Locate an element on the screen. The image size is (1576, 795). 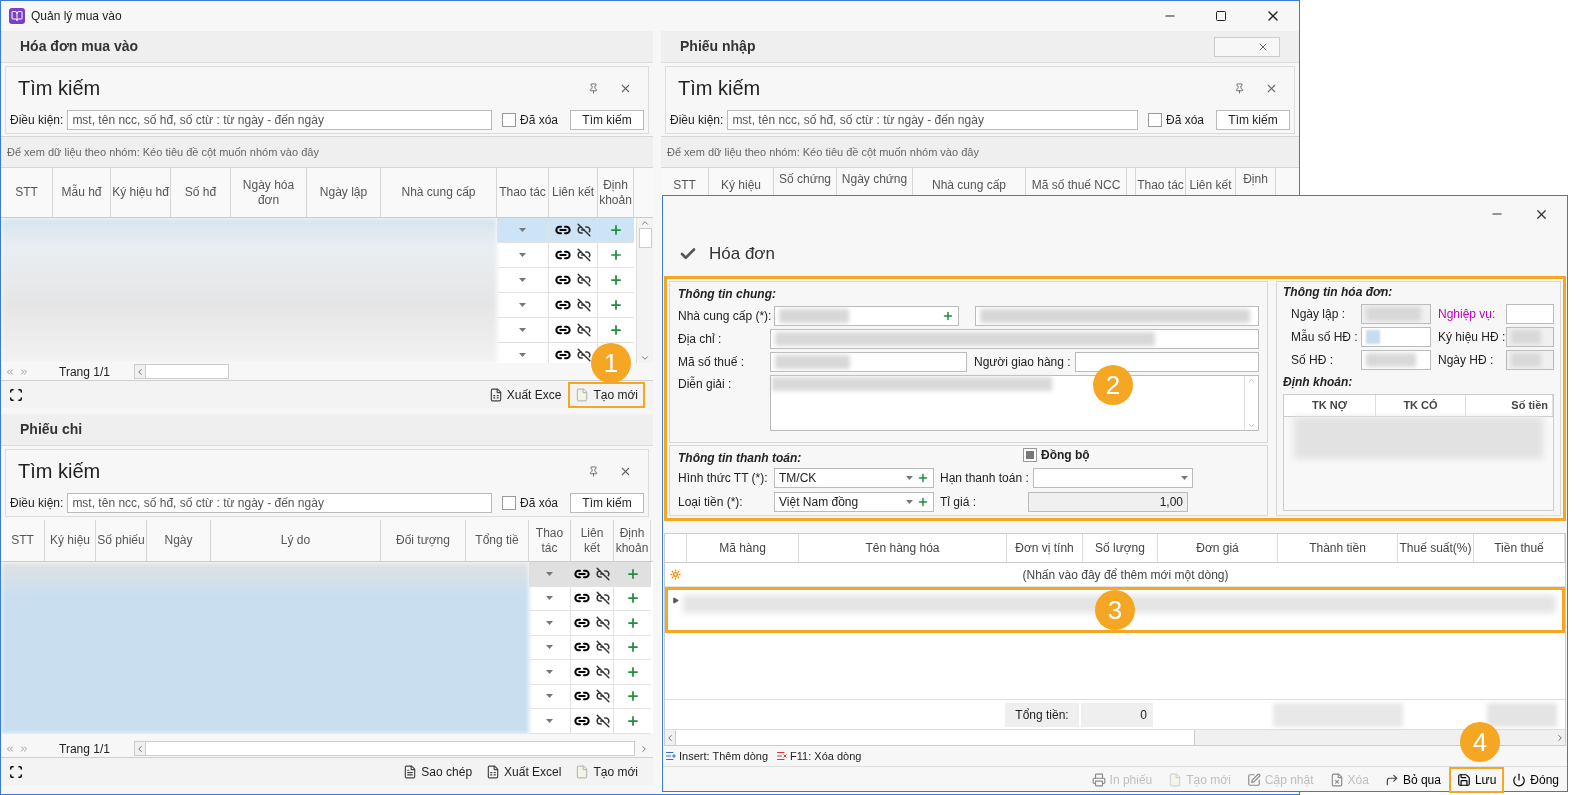
column-header: Số lượng is located at coordinates (1120, 548).